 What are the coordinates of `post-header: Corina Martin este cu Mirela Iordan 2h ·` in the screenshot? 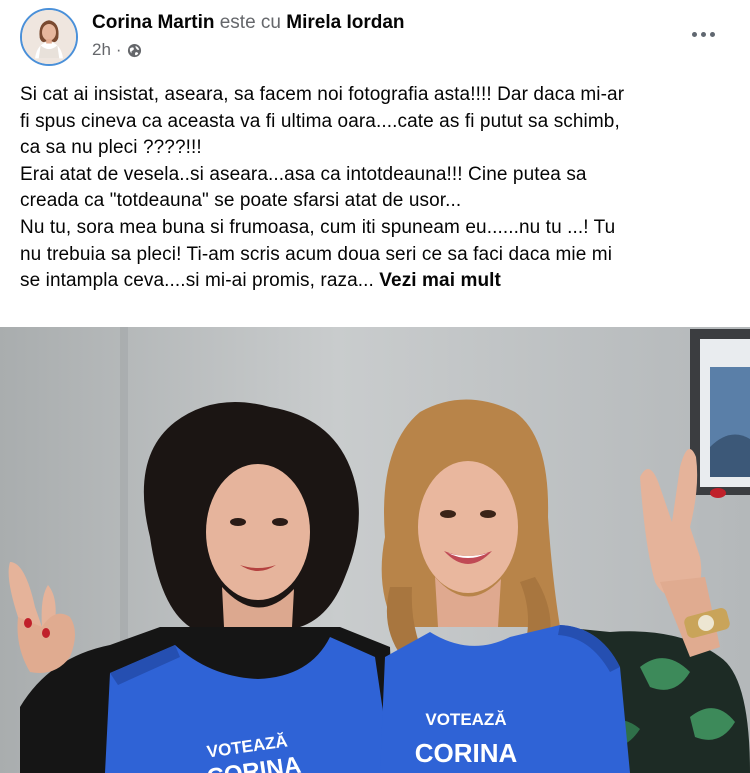 It's located at (375, 39).